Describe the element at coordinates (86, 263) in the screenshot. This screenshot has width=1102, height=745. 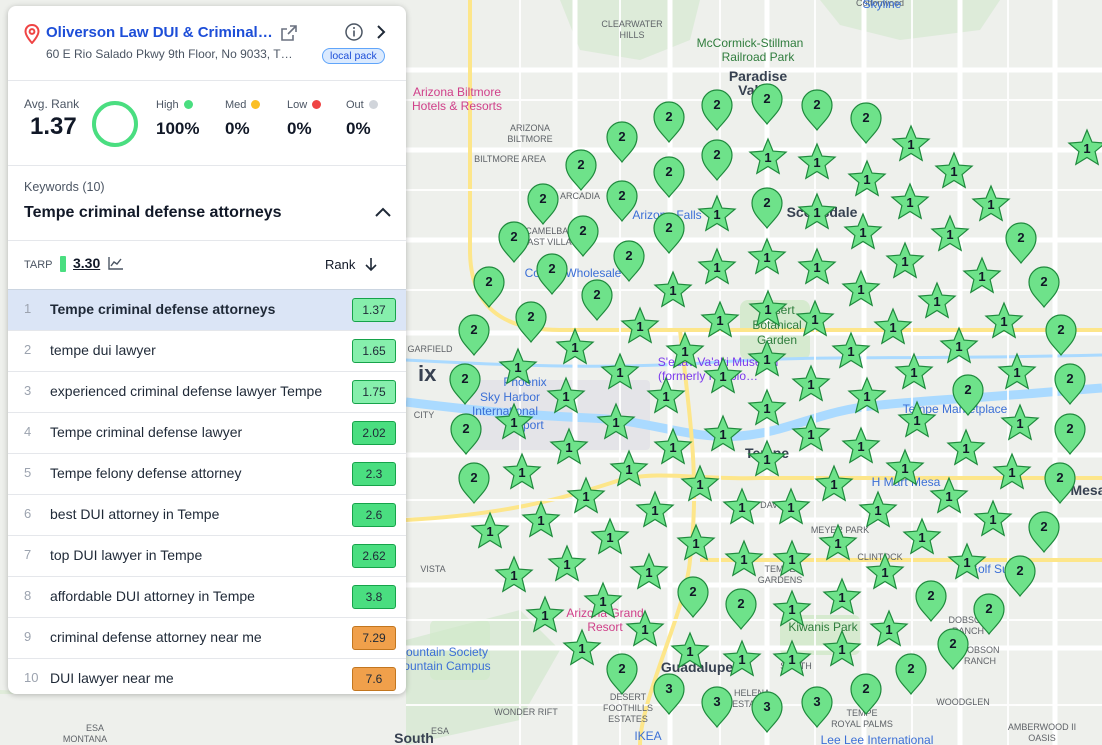
I see `tarp-value: 3.30` at that location.